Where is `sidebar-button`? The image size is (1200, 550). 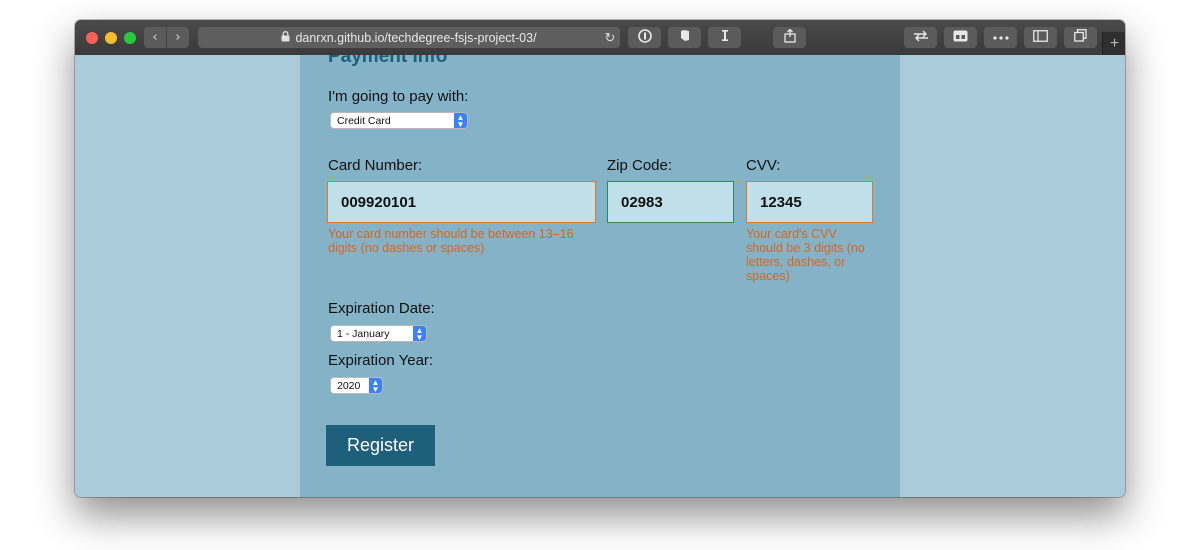 sidebar-button is located at coordinates (1040, 37).